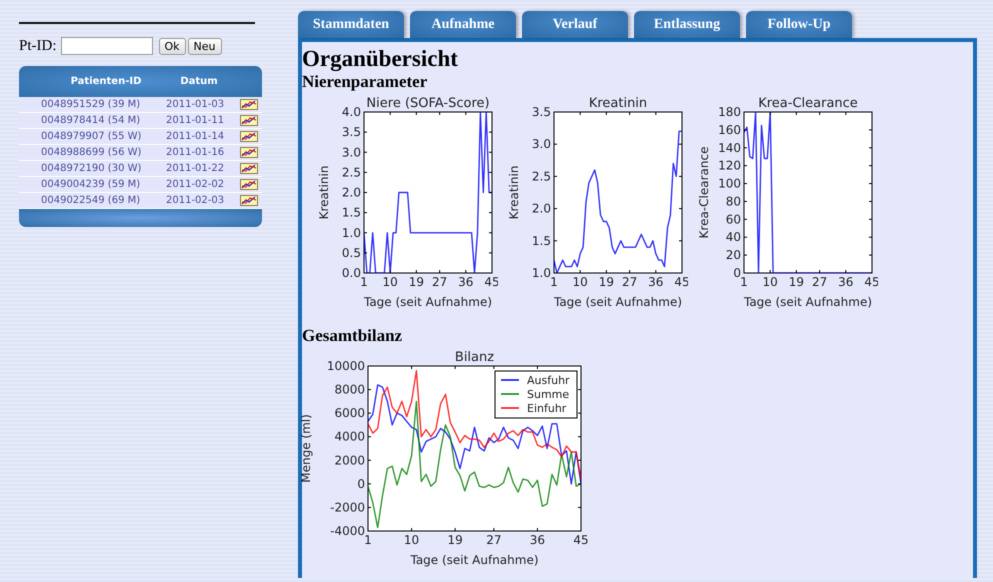  Describe the element at coordinates (729, 129) in the screenshot. I see `axis-tick-label: 160` at that location.